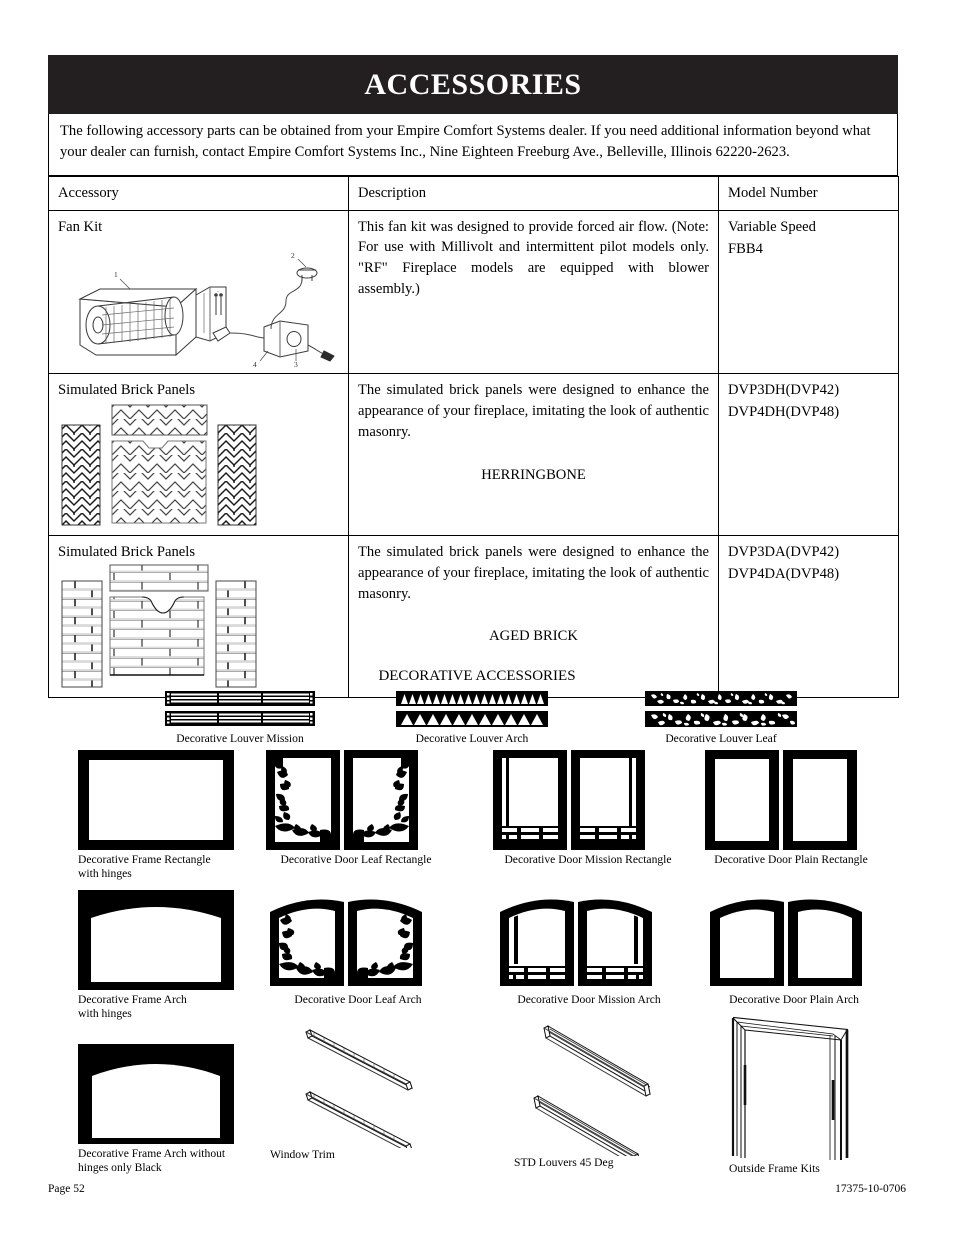  Describe the element at coordinates (472, 709) in the screenshot. I see `louver-arch-icon` at that location.